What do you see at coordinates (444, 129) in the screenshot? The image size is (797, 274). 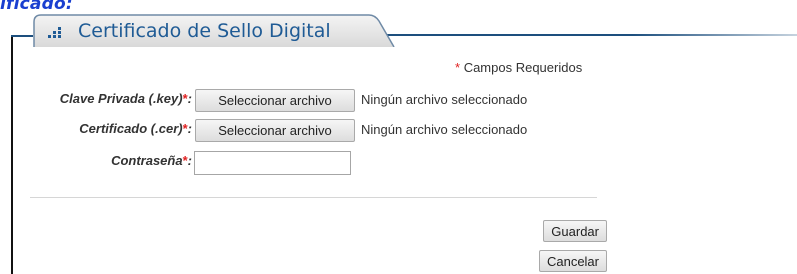 I see `cer-file-status: Ningún archivo seleccionado` at bounding box center [444, 129].